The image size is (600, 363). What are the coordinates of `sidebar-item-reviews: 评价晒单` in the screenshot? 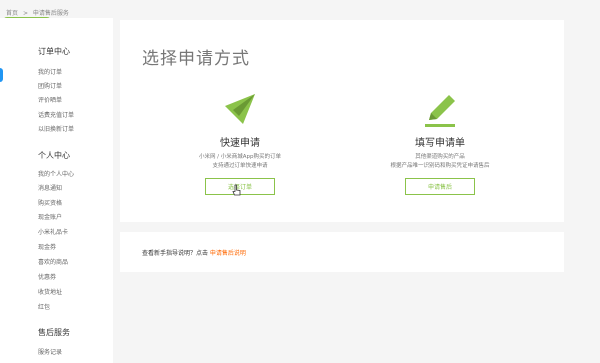 It's located at (50, 99).